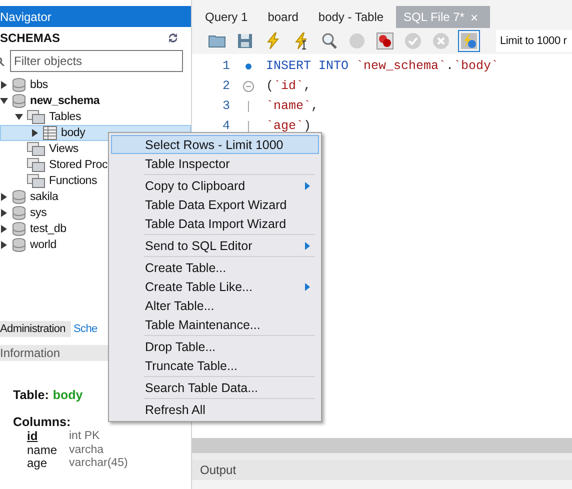  Describe the element at coordinates (215, 245) in the screenshot. I see `menu-item: Send to SQL Editor` at that location.